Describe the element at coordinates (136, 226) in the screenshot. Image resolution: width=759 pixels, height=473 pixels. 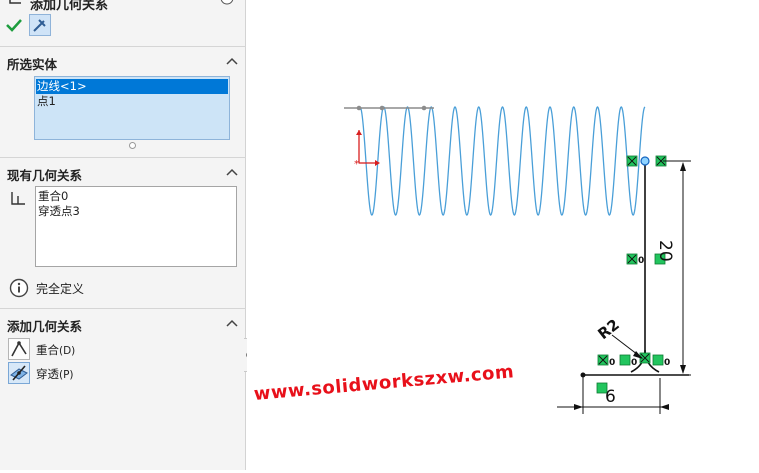
I see `existing-relations-list: 重合0 穿透点3` at that location.